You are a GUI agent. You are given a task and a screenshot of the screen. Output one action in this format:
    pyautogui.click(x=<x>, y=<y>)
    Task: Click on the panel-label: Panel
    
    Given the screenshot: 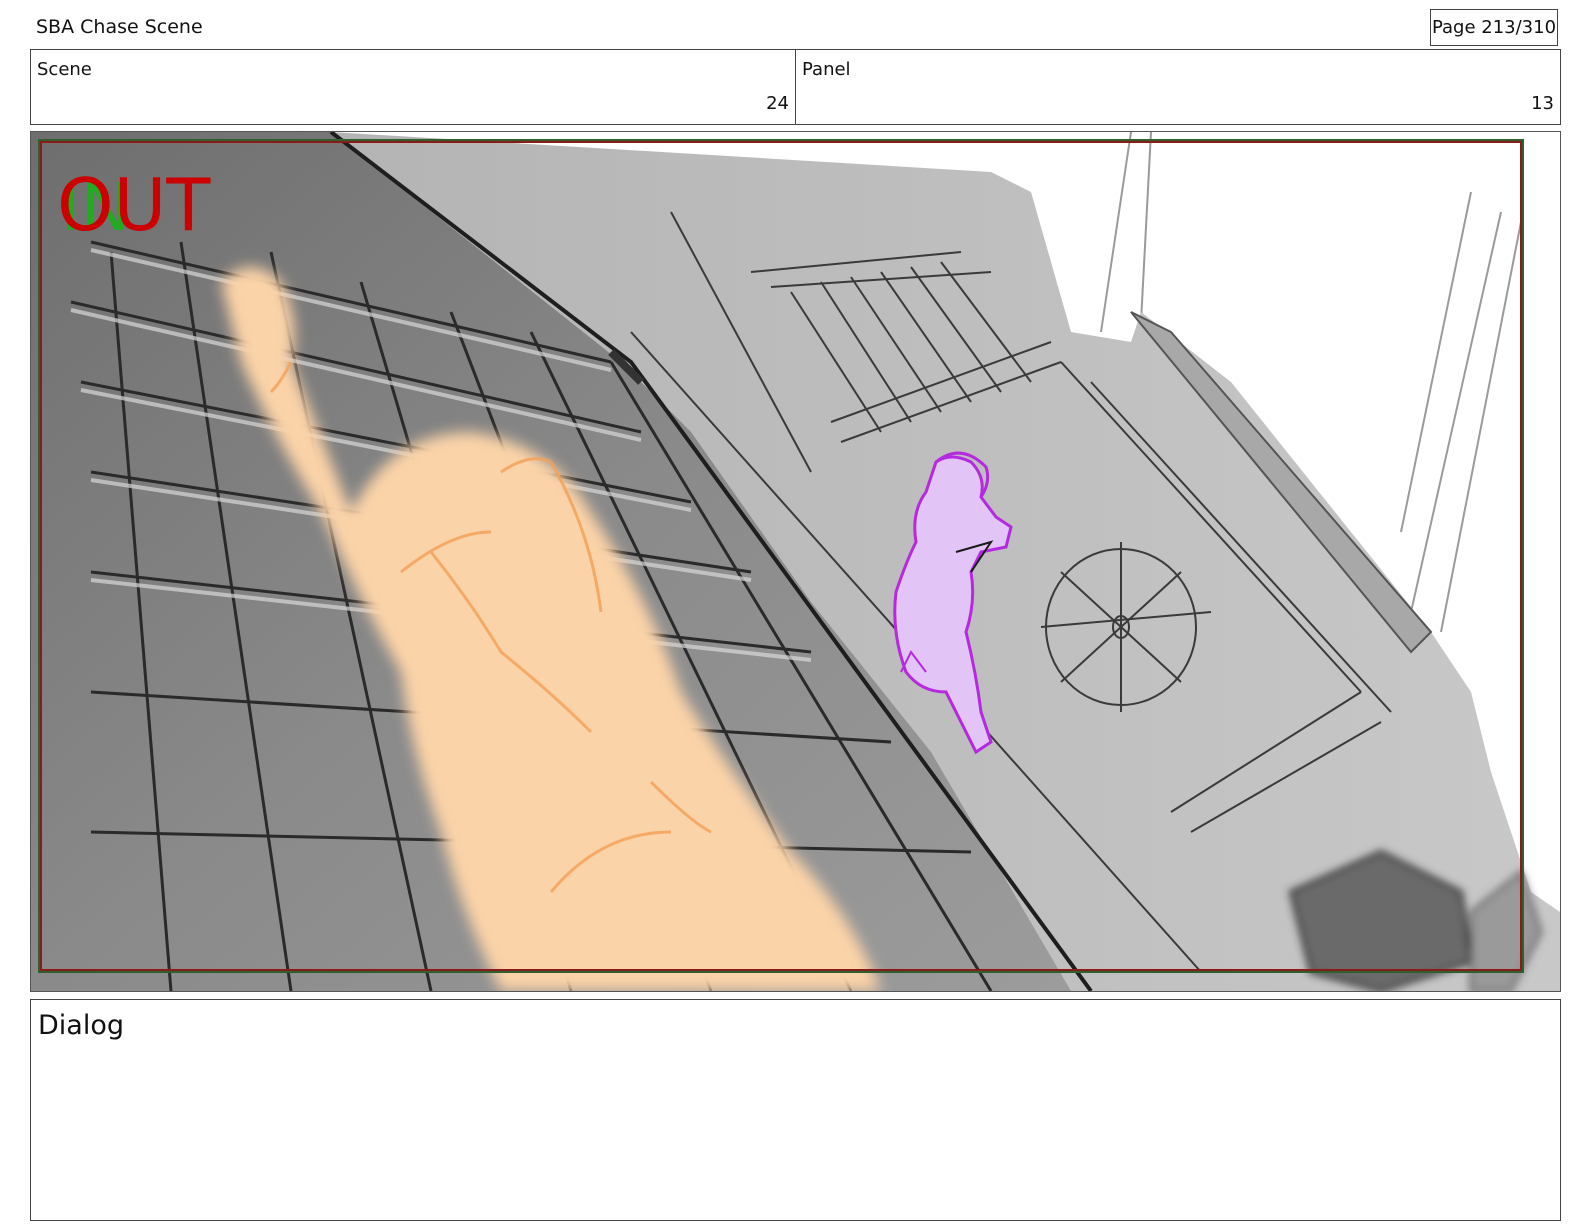 What is the action you would take?
    pyautogui.click(x=826, y=69)
    